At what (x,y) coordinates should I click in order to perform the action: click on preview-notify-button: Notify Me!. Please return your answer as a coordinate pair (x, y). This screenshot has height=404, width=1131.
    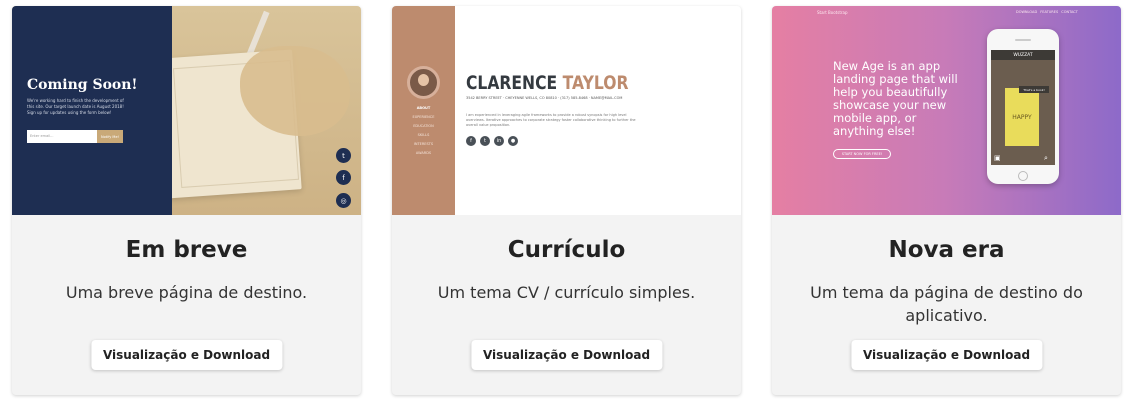
    Looking at the image, I should click on (110, 136).